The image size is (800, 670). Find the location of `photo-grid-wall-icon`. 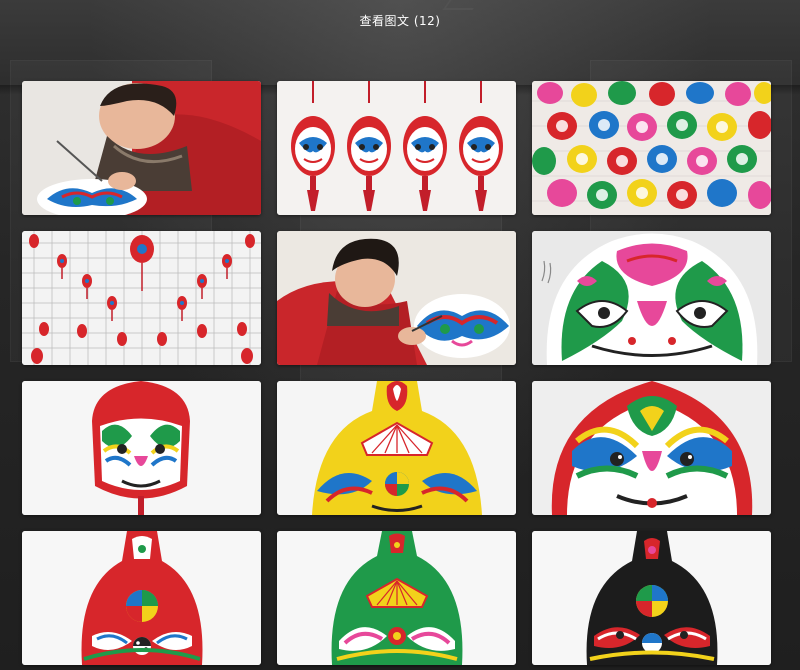

photo-grid-wall-icon is located at coordinates (141, 298).